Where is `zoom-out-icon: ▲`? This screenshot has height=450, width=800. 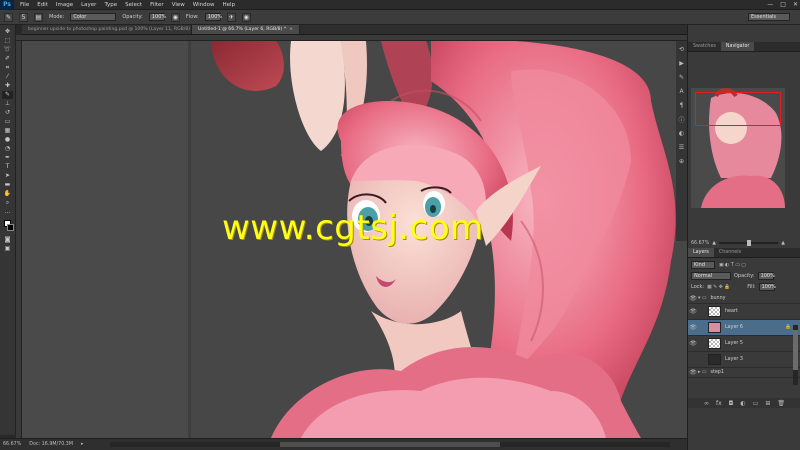
zoom-out-icon: ▲ is located at coordinates (714, 243).